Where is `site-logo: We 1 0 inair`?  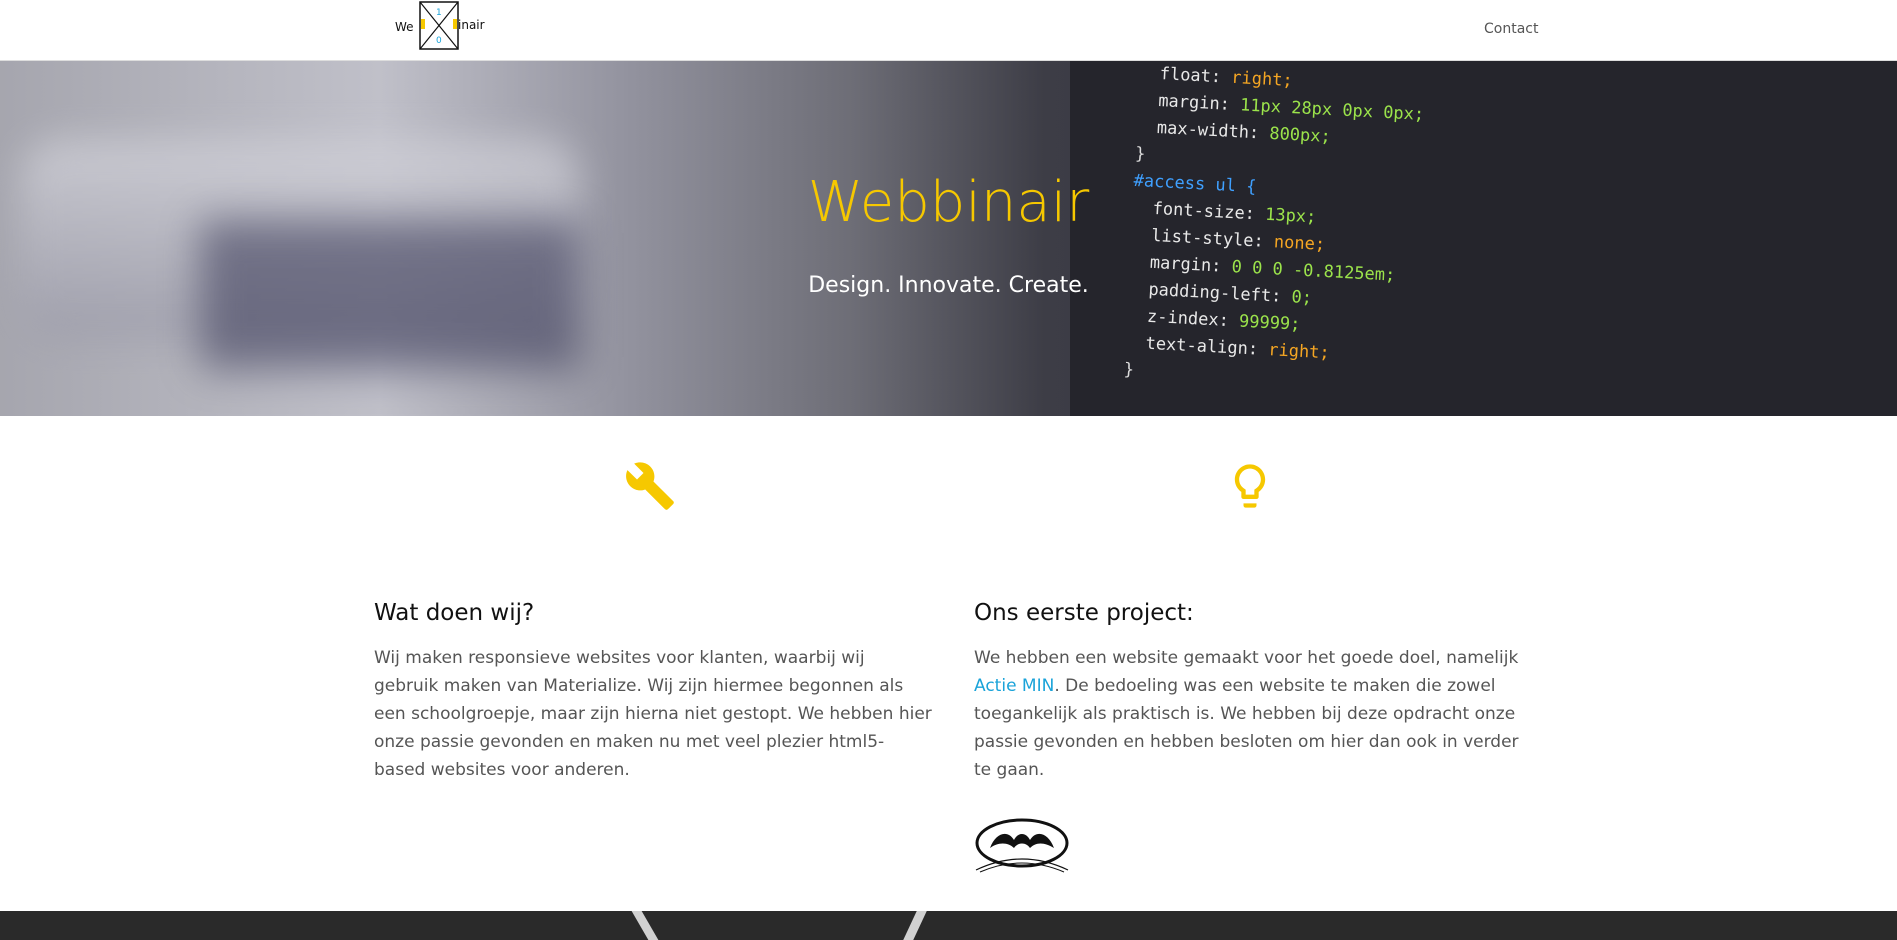
site-logo: We 1 0 inair is located at coordinates (450, 27).